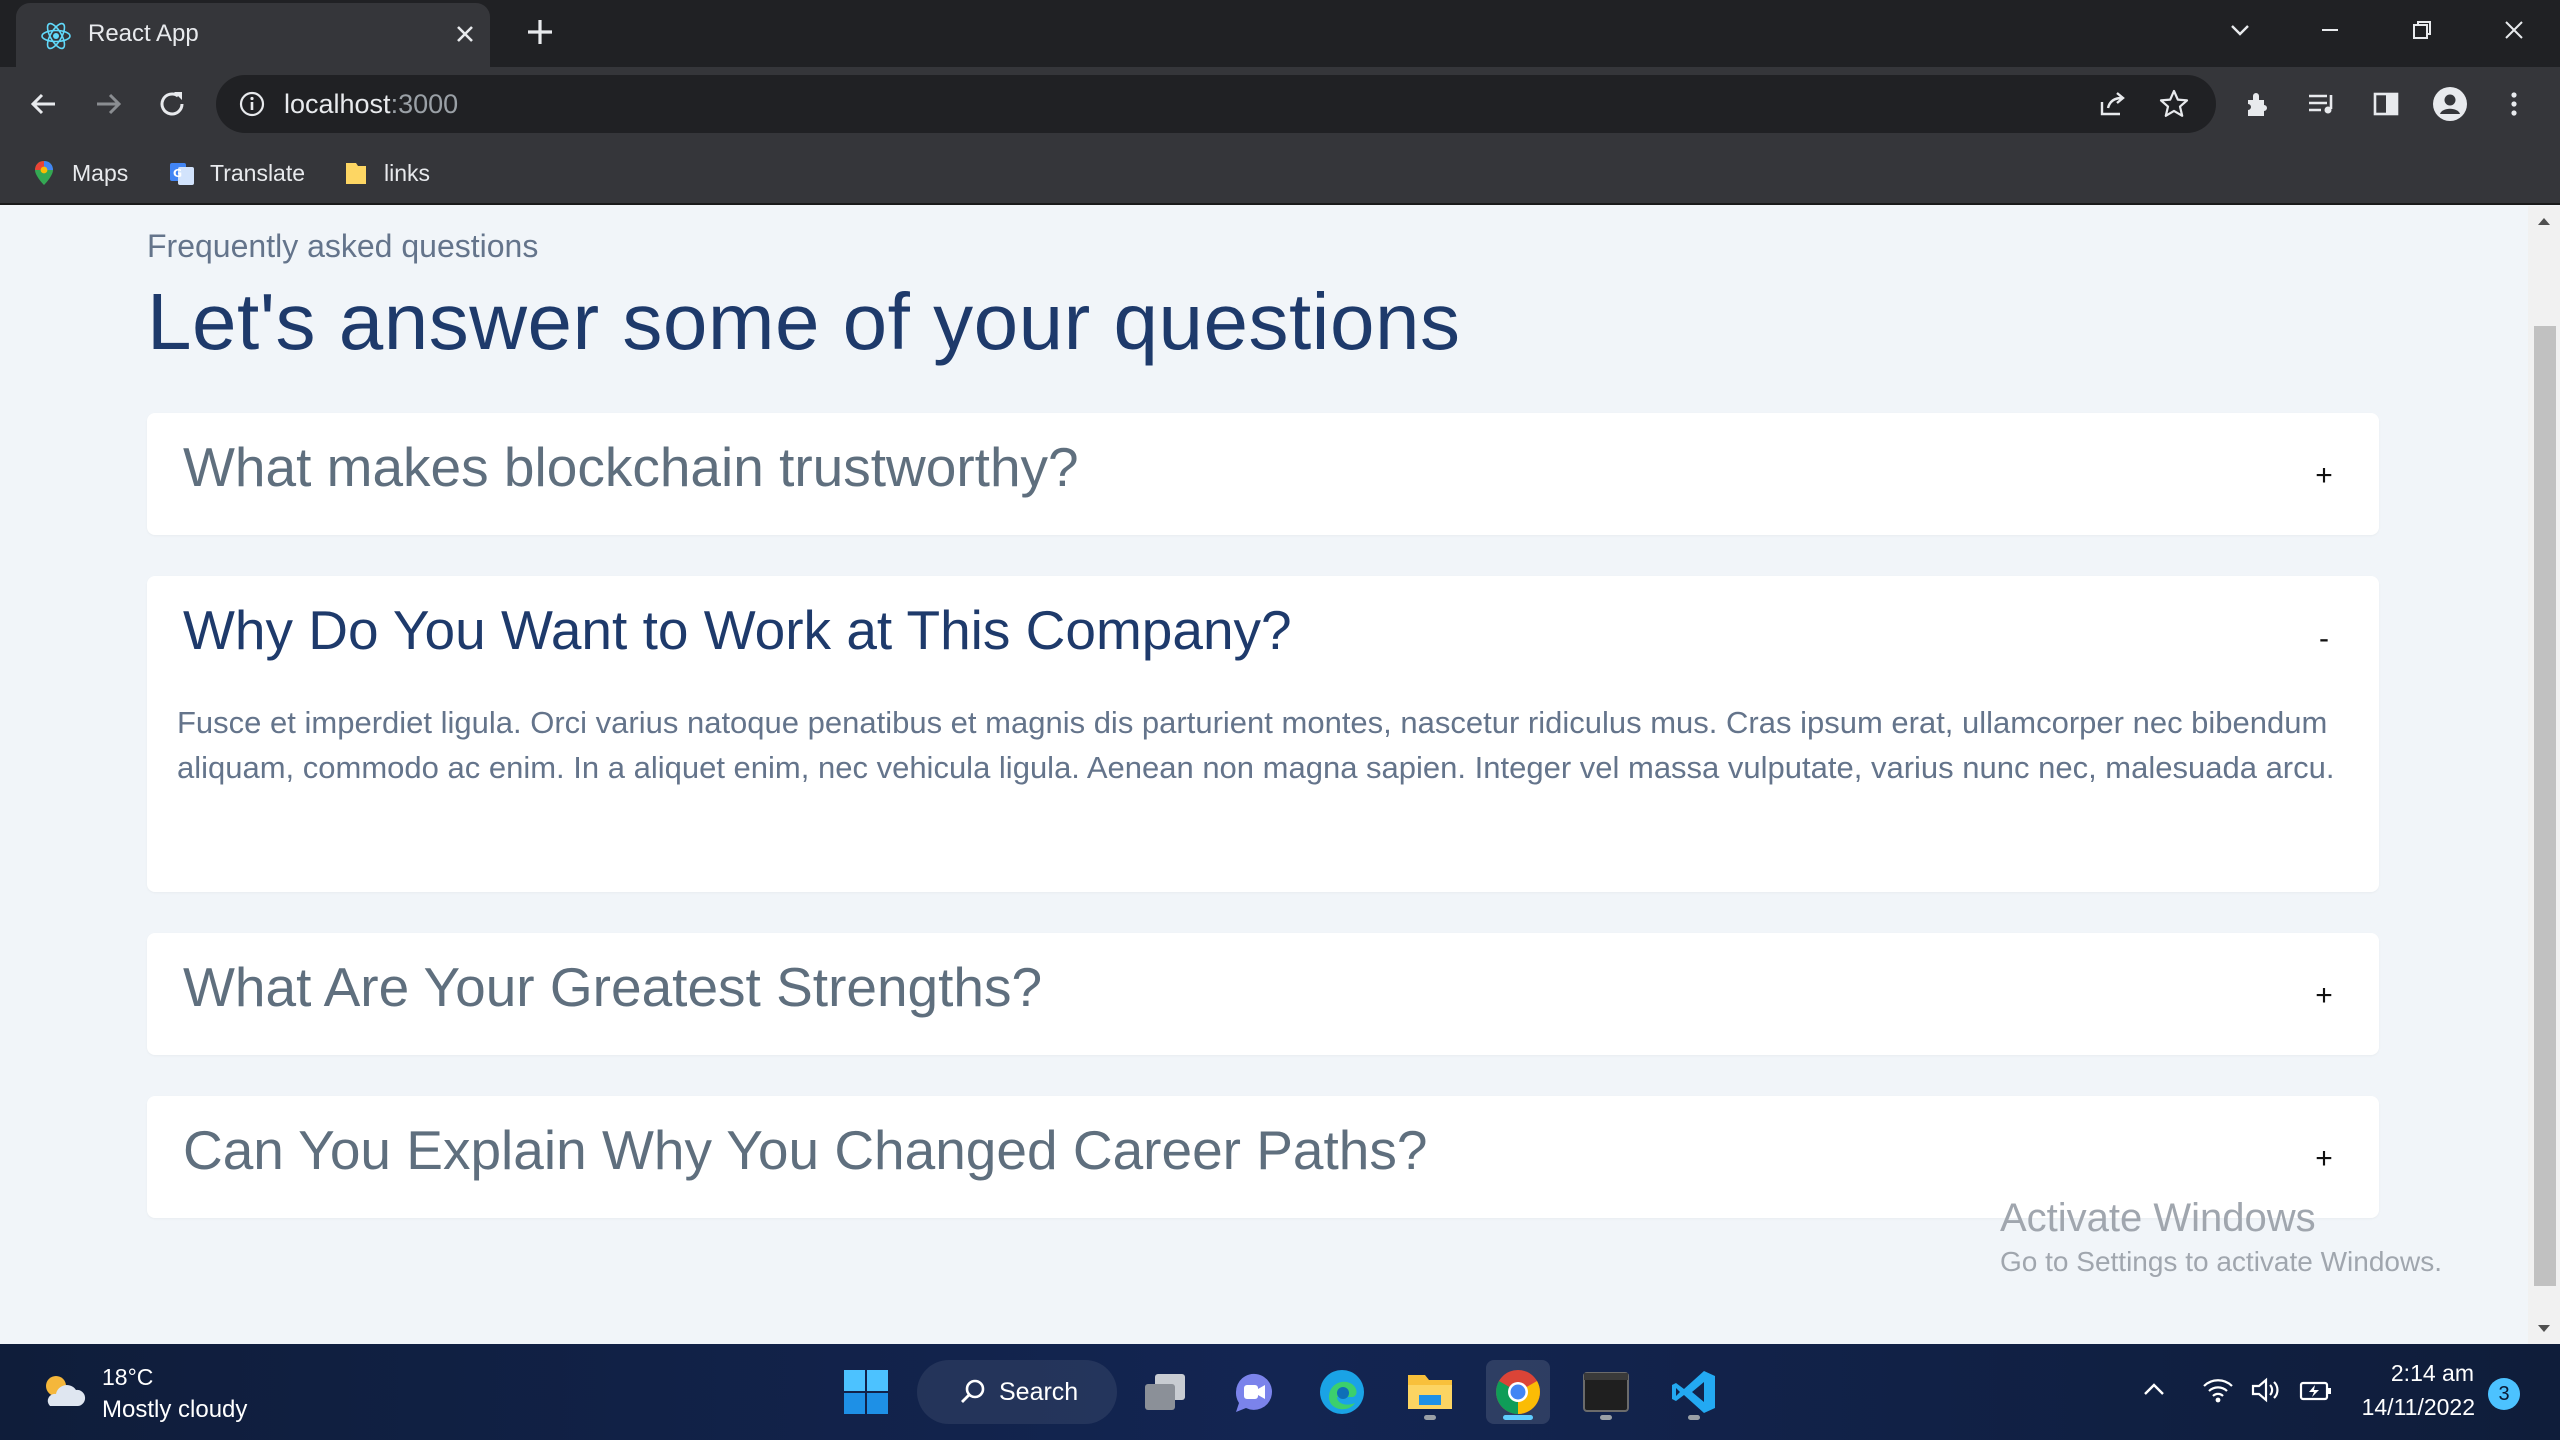 The height and width of the screenshot is (1440, 2560). I want to click on weather-temperature: 18°C, so click(127, 1377).